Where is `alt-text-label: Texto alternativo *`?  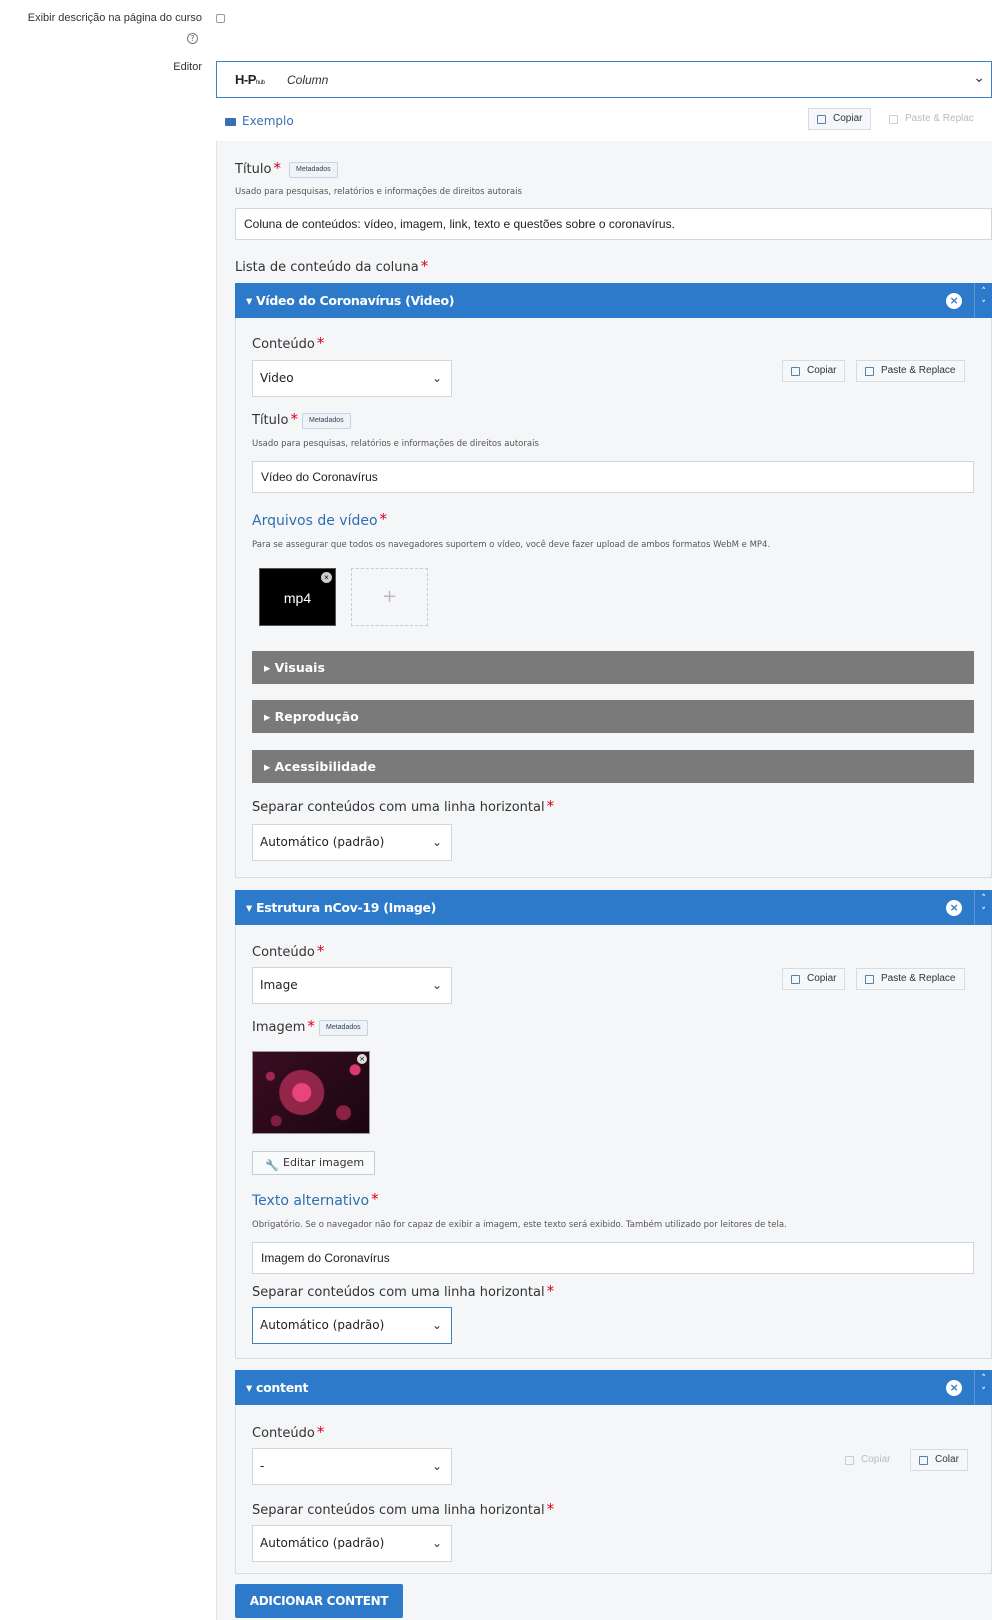 alt-text-label: Texto alternativo * is located at coordinates (315, 1199).